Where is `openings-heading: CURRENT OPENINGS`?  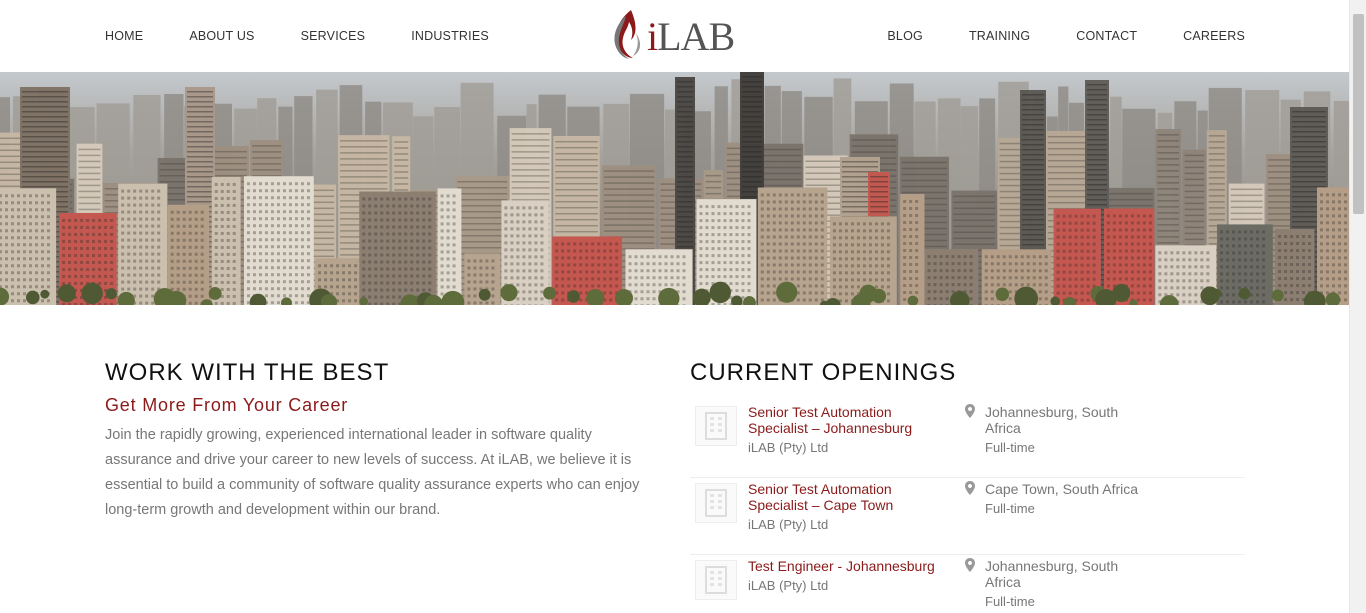
openings-heading: CURRENT OPENINGS is located at coordinates (823, 372).